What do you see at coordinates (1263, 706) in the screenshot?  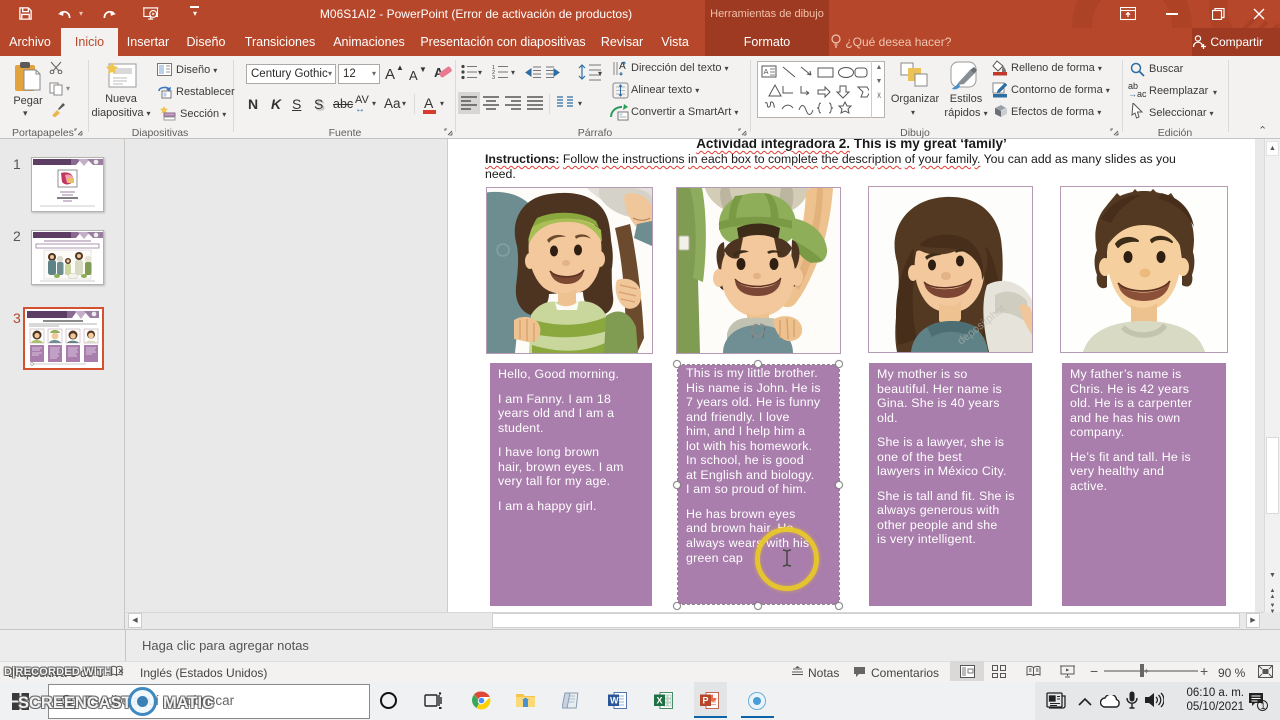 I see `svg-text: 1` at bounding box center [1263, 706].